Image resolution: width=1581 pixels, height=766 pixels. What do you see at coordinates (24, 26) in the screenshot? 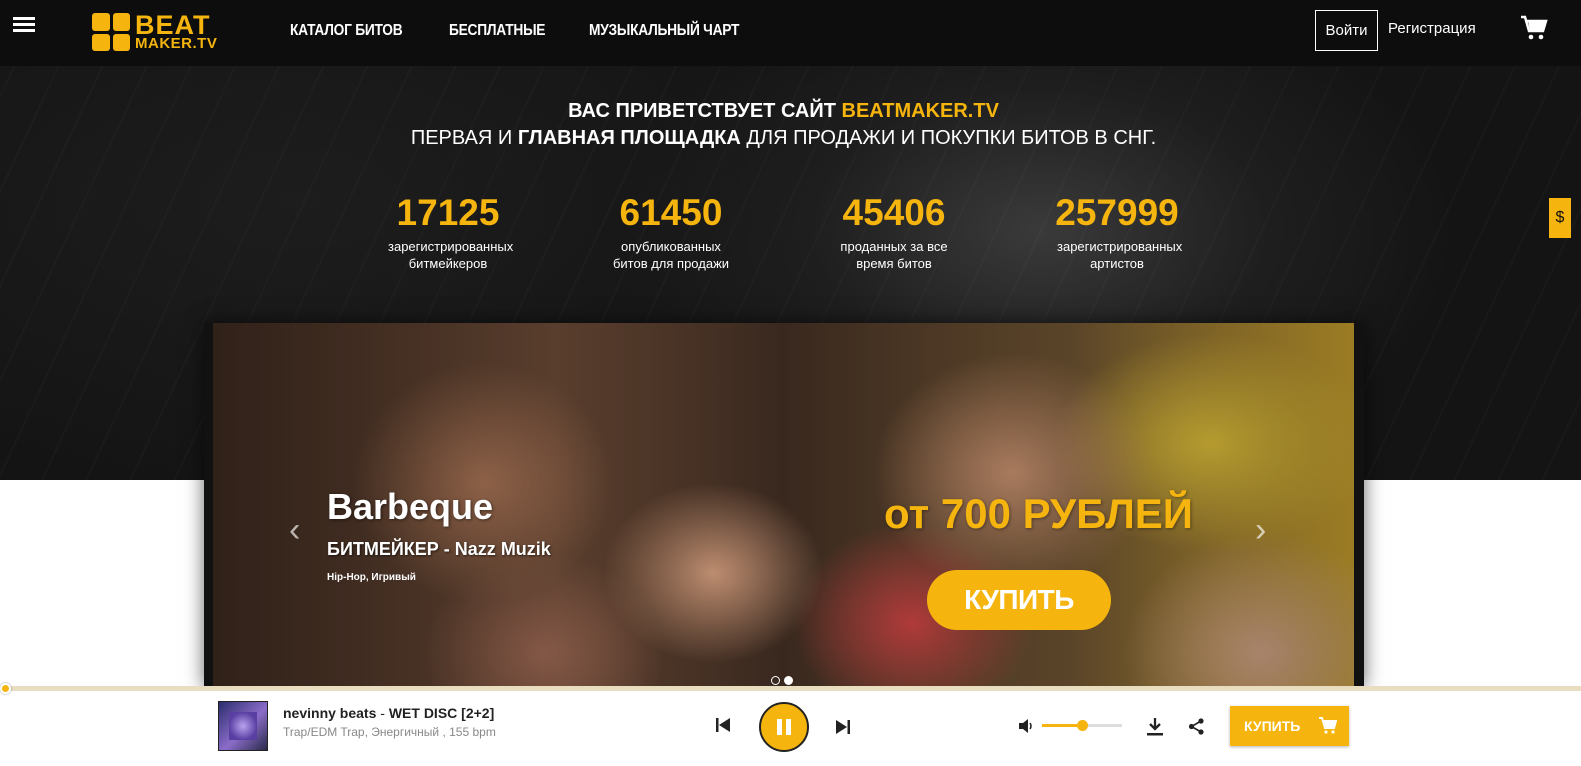
I see `menu-icon` at bounding box center [24, 26].